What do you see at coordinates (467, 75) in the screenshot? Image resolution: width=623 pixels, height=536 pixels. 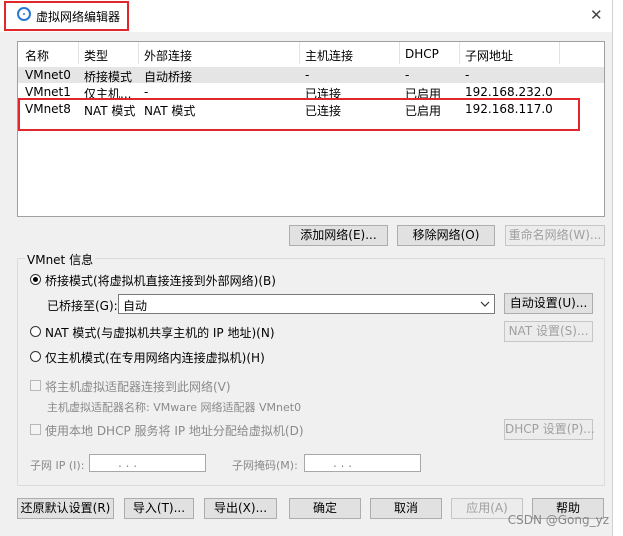 I see `cell-subnet: -` at bounding box center [467, 75].